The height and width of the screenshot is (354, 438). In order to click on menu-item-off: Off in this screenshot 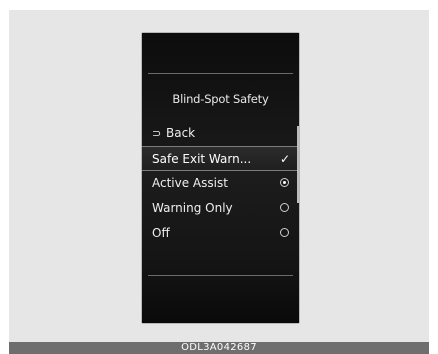, I will do `click(220, 233)`.